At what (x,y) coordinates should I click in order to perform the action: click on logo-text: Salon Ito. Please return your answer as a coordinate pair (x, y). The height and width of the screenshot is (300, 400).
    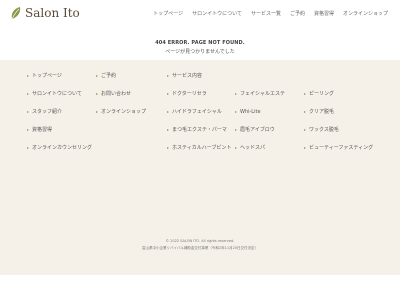
    Looking at the image, I should click on (52, 13).